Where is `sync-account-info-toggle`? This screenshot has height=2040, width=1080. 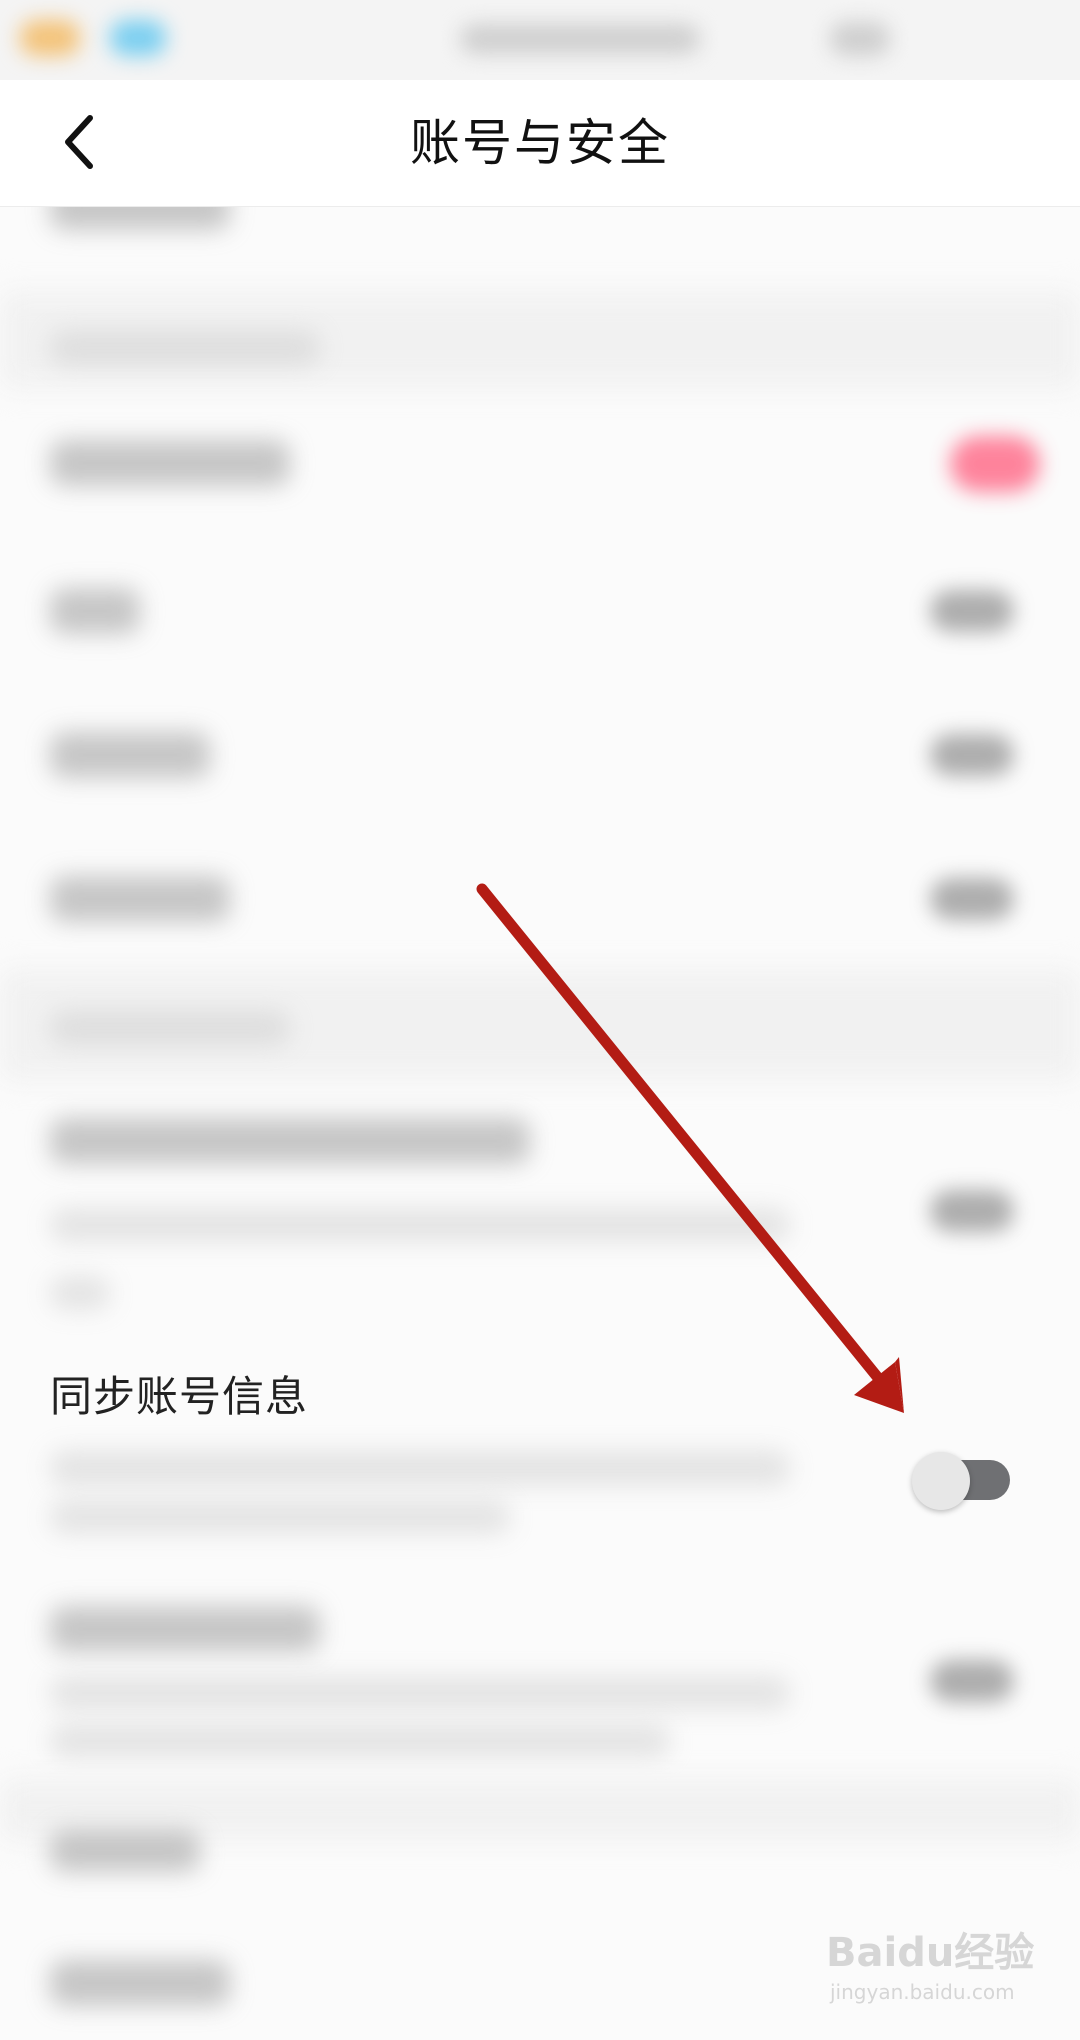
sync-account-info-toggle is located at coordinates (962, 1481).